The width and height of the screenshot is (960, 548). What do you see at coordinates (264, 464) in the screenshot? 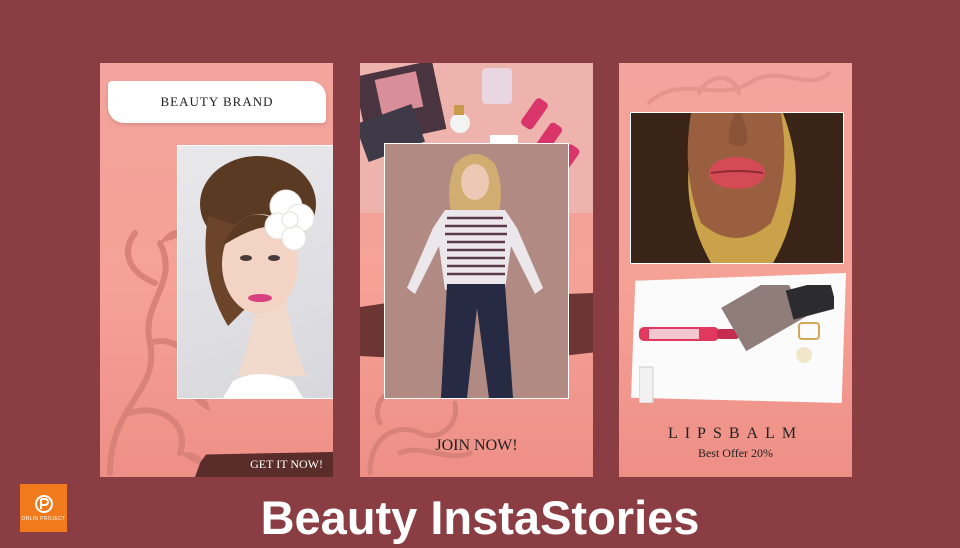
I see `get-it-now-button: GET IT NOW!` at bounding box center [264, 464].